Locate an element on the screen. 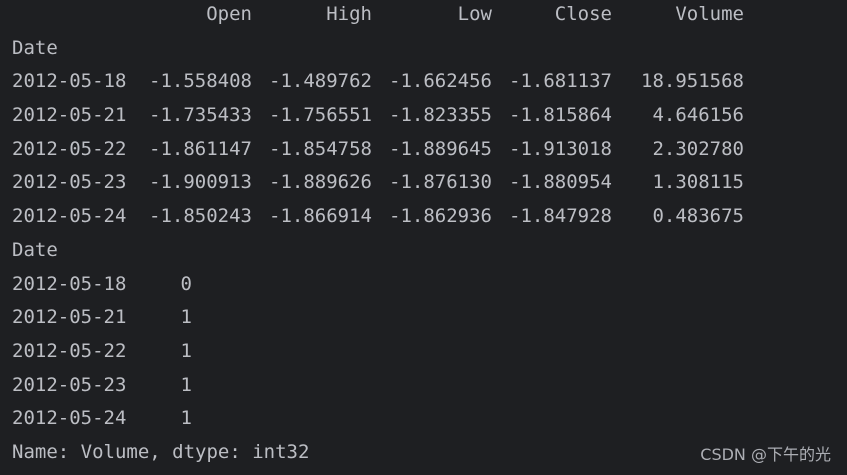  row-low: -1.823355 is located at coordinates (440, 115).